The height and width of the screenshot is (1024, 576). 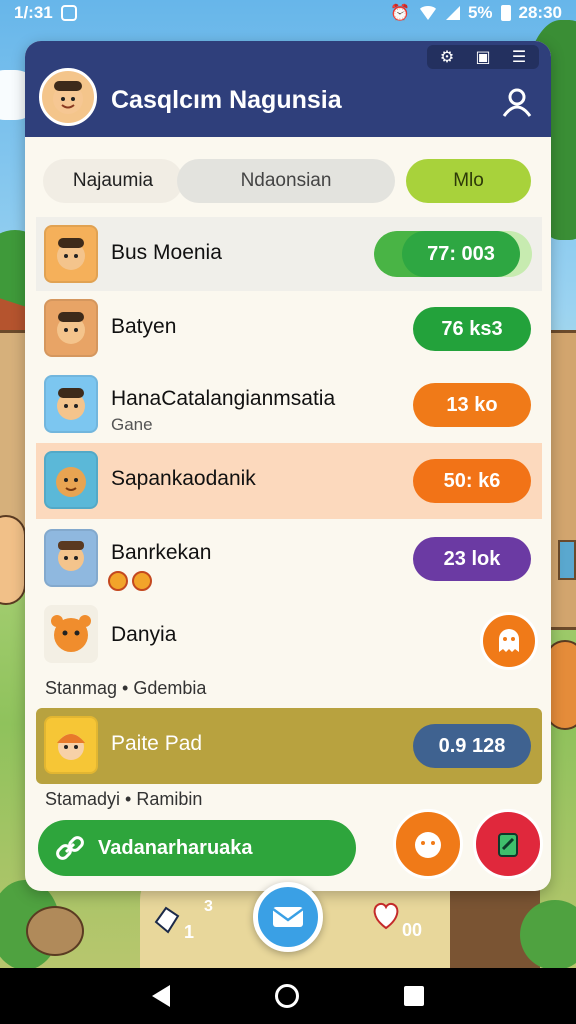 What do you see at coordinates (562, 480) in the screenshot?
I see `house` at bounding box center [562, 480].